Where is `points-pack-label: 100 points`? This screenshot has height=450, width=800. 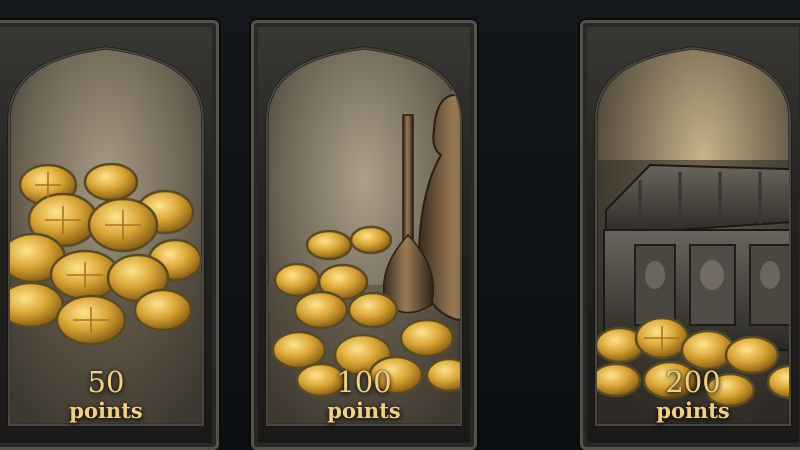
points-pack-label: 100 points is located at coordinates (364, 395).